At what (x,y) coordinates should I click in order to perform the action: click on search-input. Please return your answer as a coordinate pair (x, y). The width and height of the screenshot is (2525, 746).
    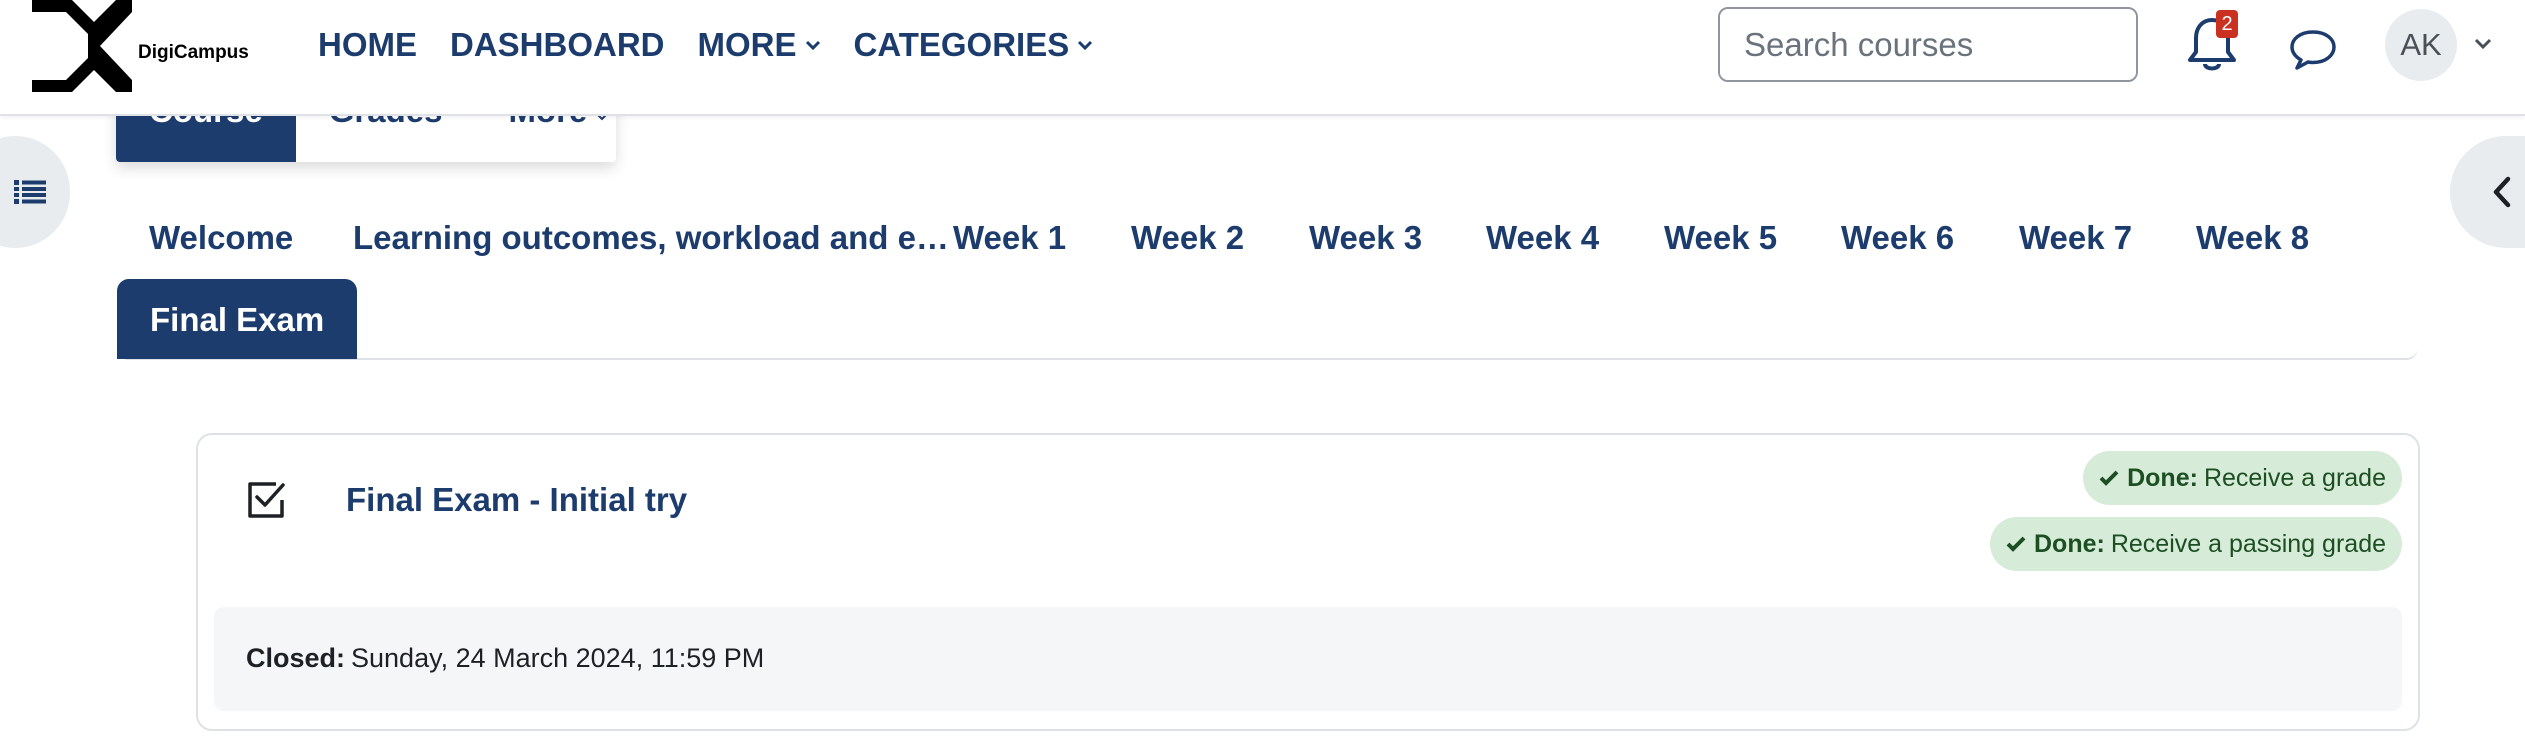
    Looking at the image, I should click on (1928, 44).